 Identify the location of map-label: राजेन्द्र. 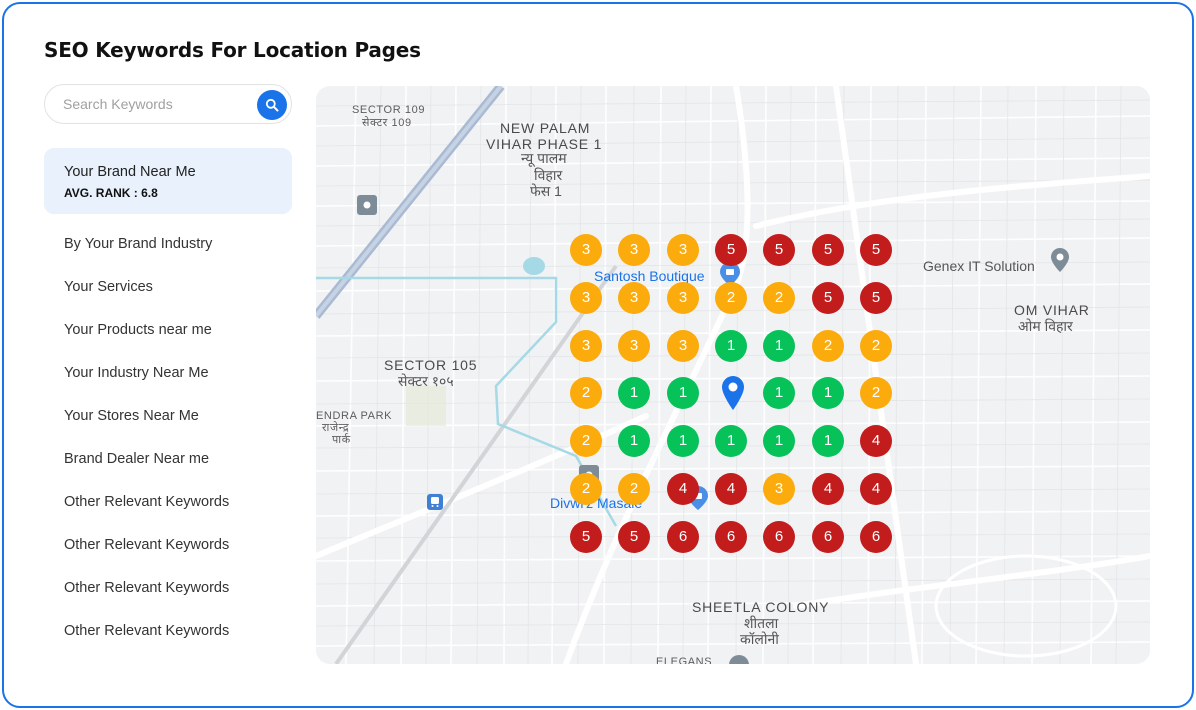
(336, 428).